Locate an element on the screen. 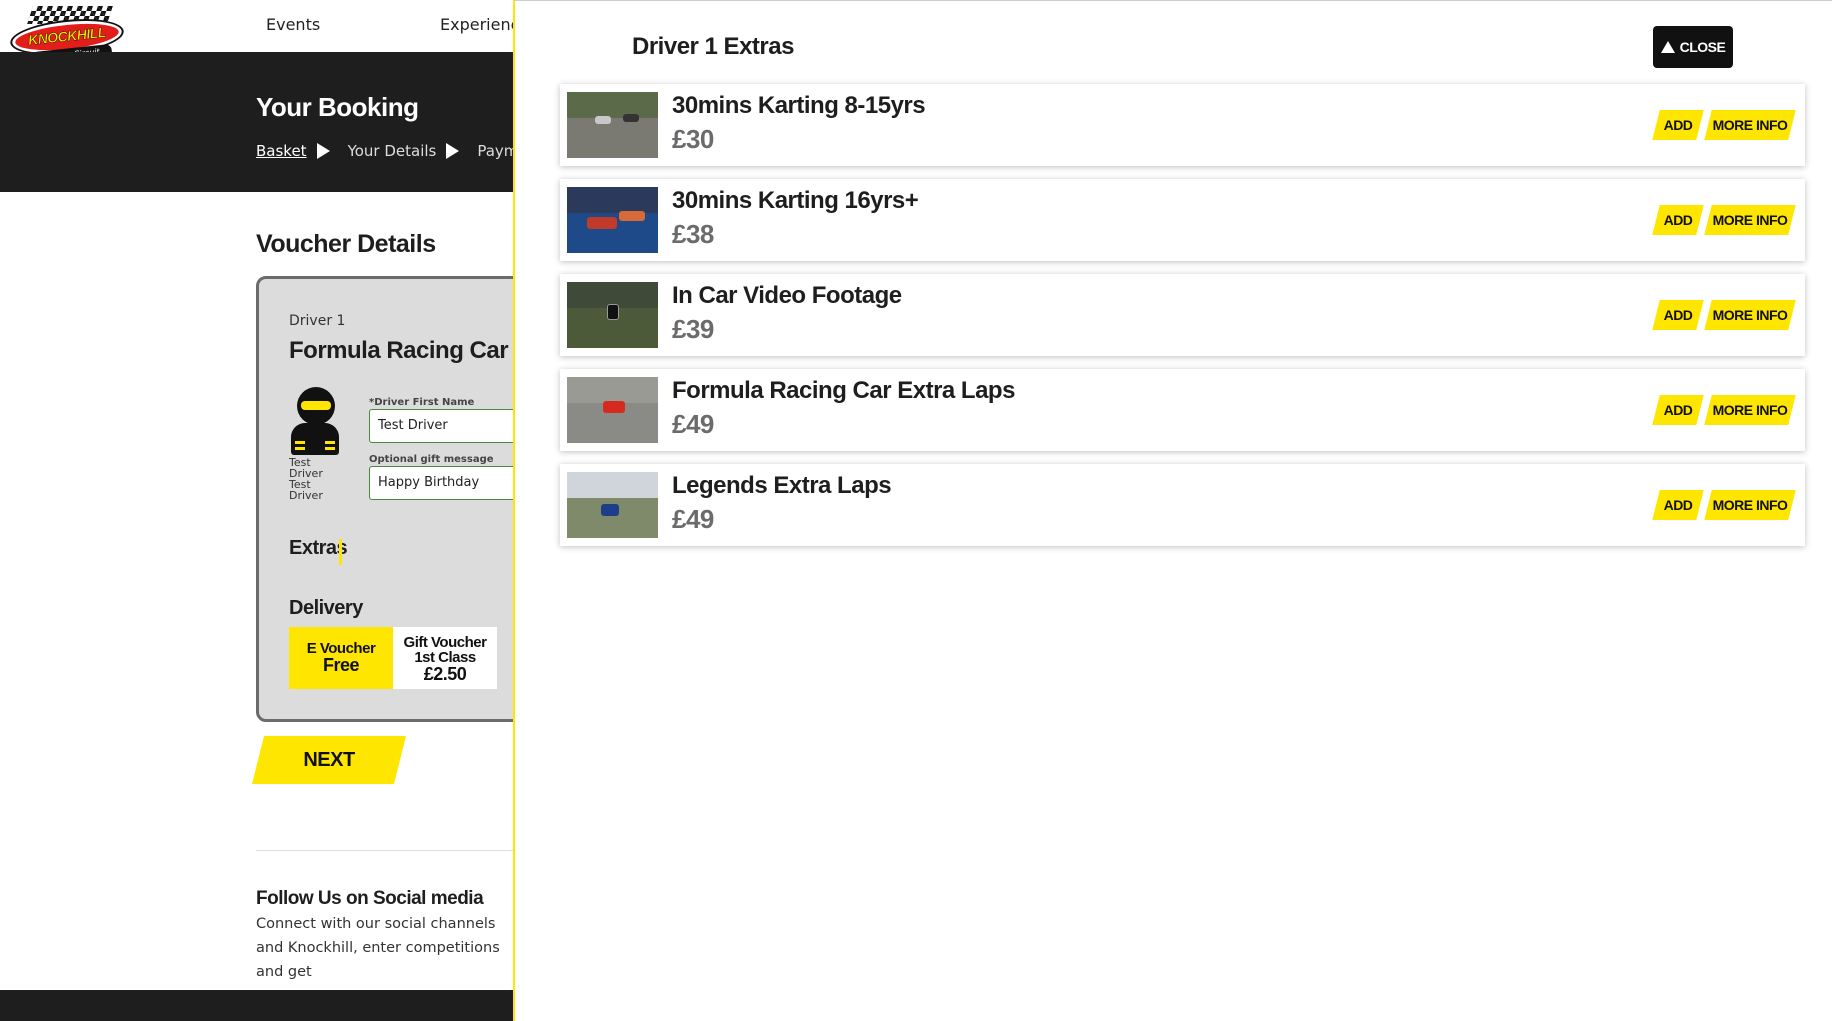 This screenshot has height=1021, width=1832. delivery-option-subtitle: 1st Class is located at coordinates (445, 657).